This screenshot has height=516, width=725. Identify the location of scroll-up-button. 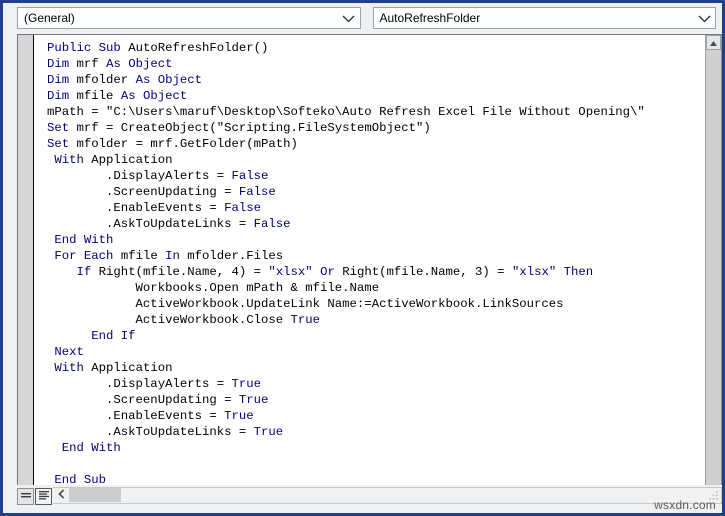
(713, 42).